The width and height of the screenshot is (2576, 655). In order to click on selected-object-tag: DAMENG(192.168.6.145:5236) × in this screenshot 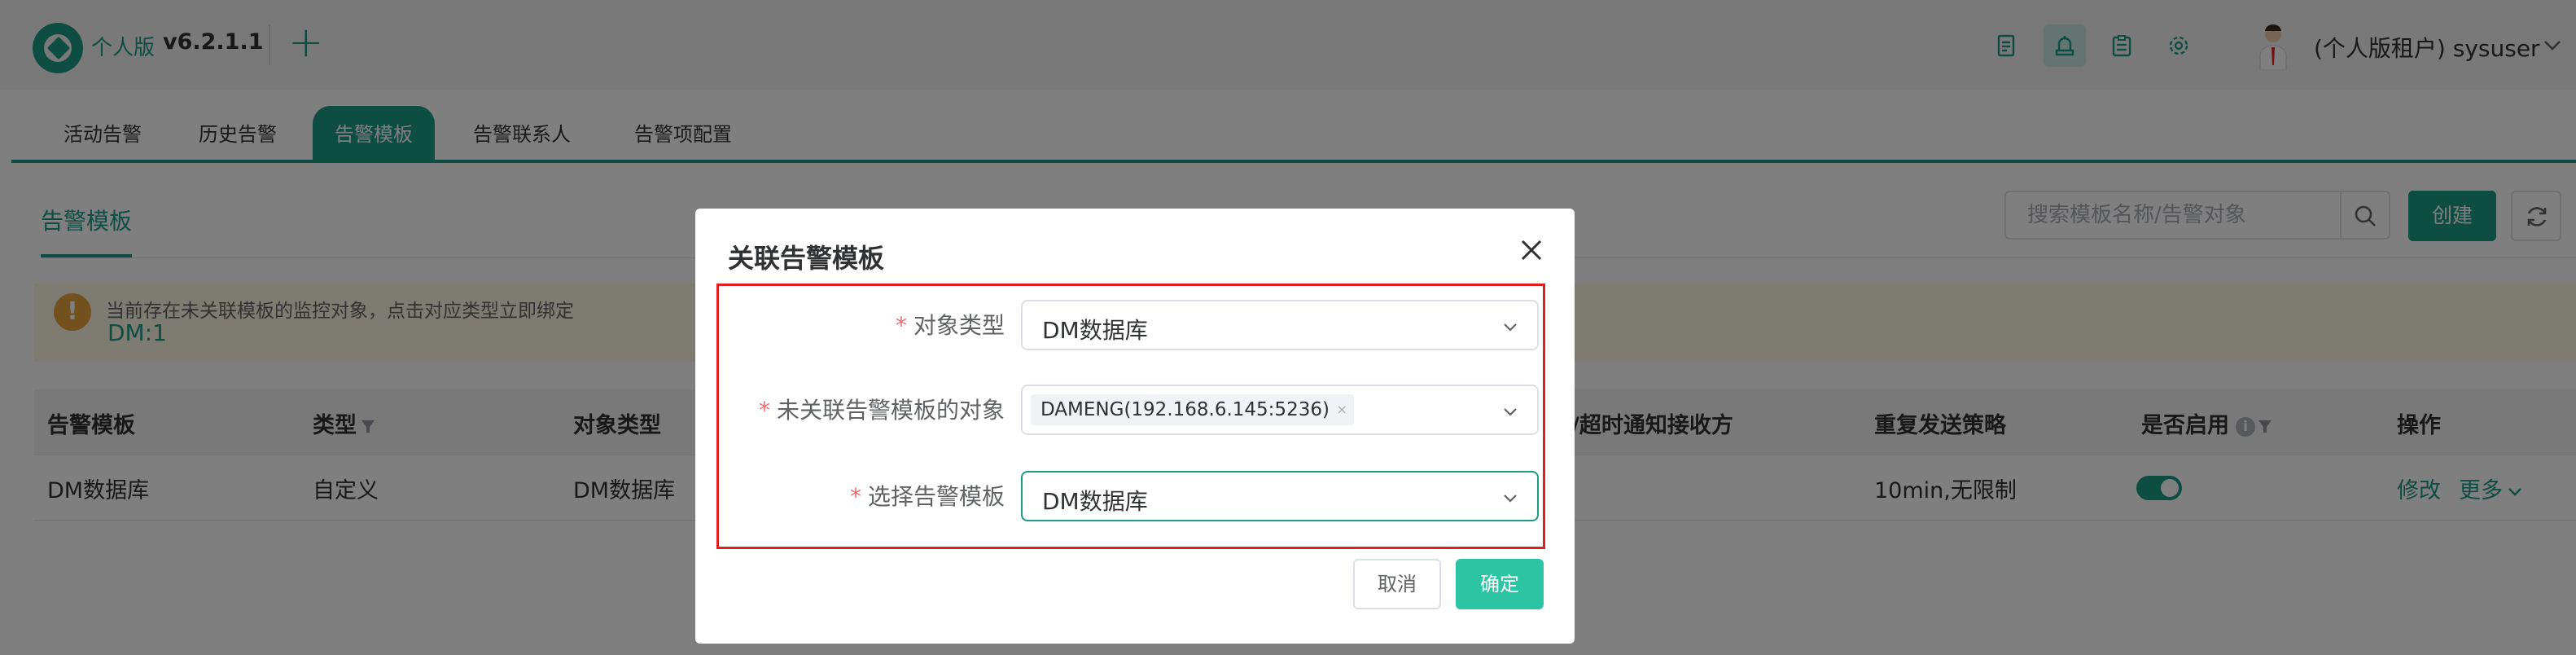, I will do `click(1192, 410)`.